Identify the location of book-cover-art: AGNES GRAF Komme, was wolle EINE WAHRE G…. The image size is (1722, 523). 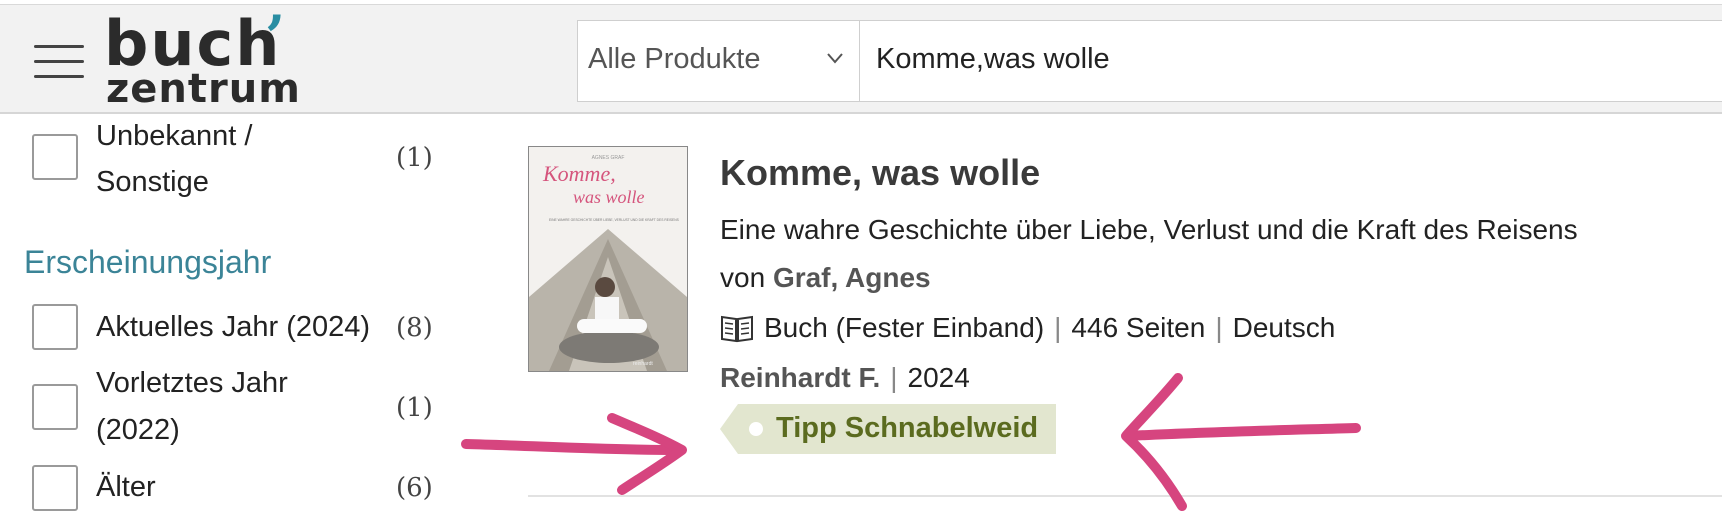
(608, 259).